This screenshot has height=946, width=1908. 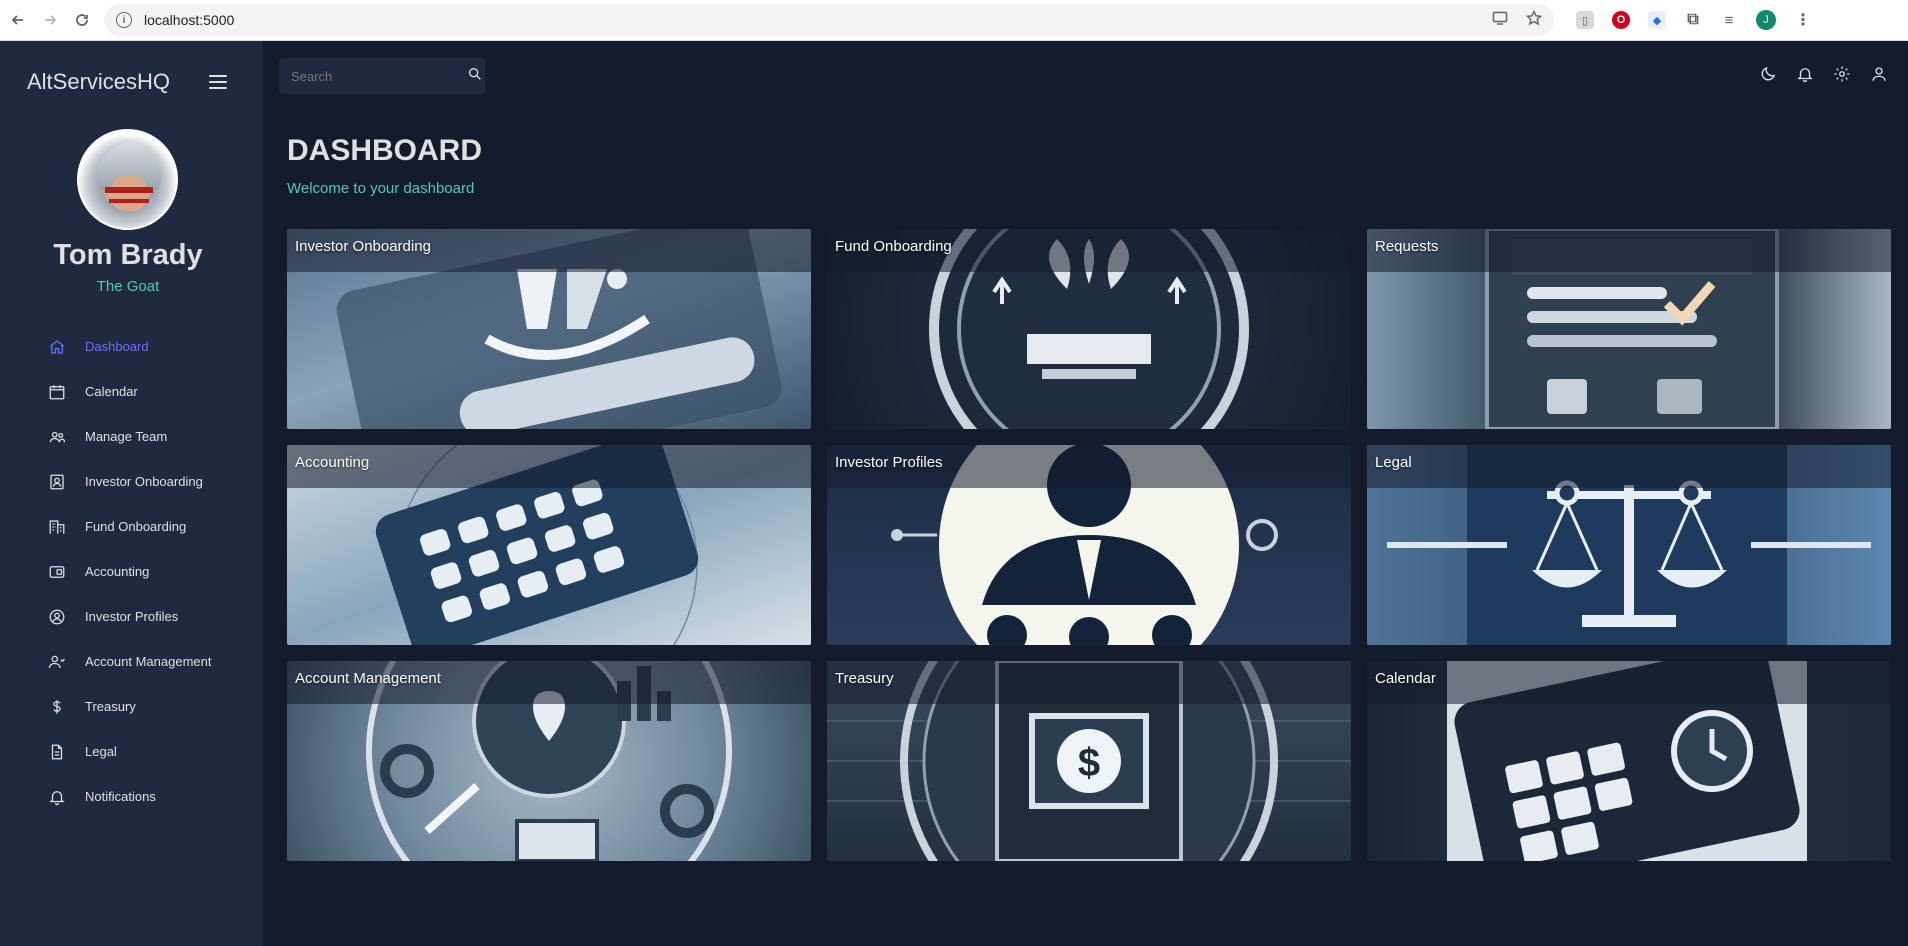 What do you see at coordinates (549, 545) in the screenshot?
I see `card-accounting: Accounting` at bounding box center [549, 545].